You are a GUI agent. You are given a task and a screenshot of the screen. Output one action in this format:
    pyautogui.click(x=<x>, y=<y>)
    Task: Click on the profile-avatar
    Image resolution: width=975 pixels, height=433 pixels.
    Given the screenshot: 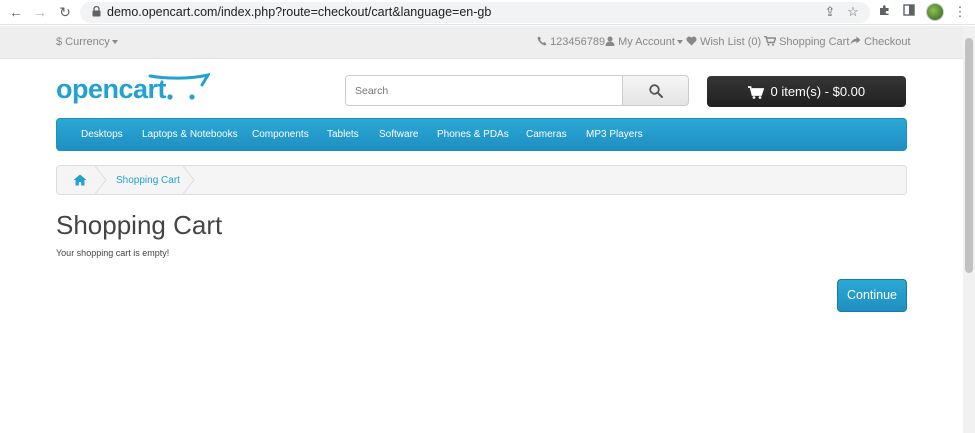 What is the action you would take?
    pyautogui.click(x=935, y=12)
    